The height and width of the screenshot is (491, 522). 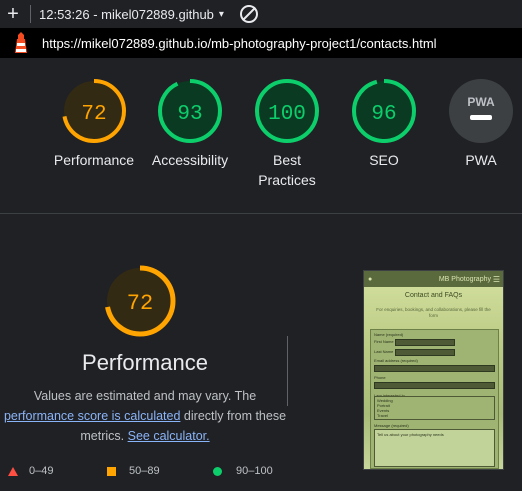 What do you see at coordinates (190, 160) in the screenshot?
I see `gauge-label: Accessibility` at bounding box center [190, 160].